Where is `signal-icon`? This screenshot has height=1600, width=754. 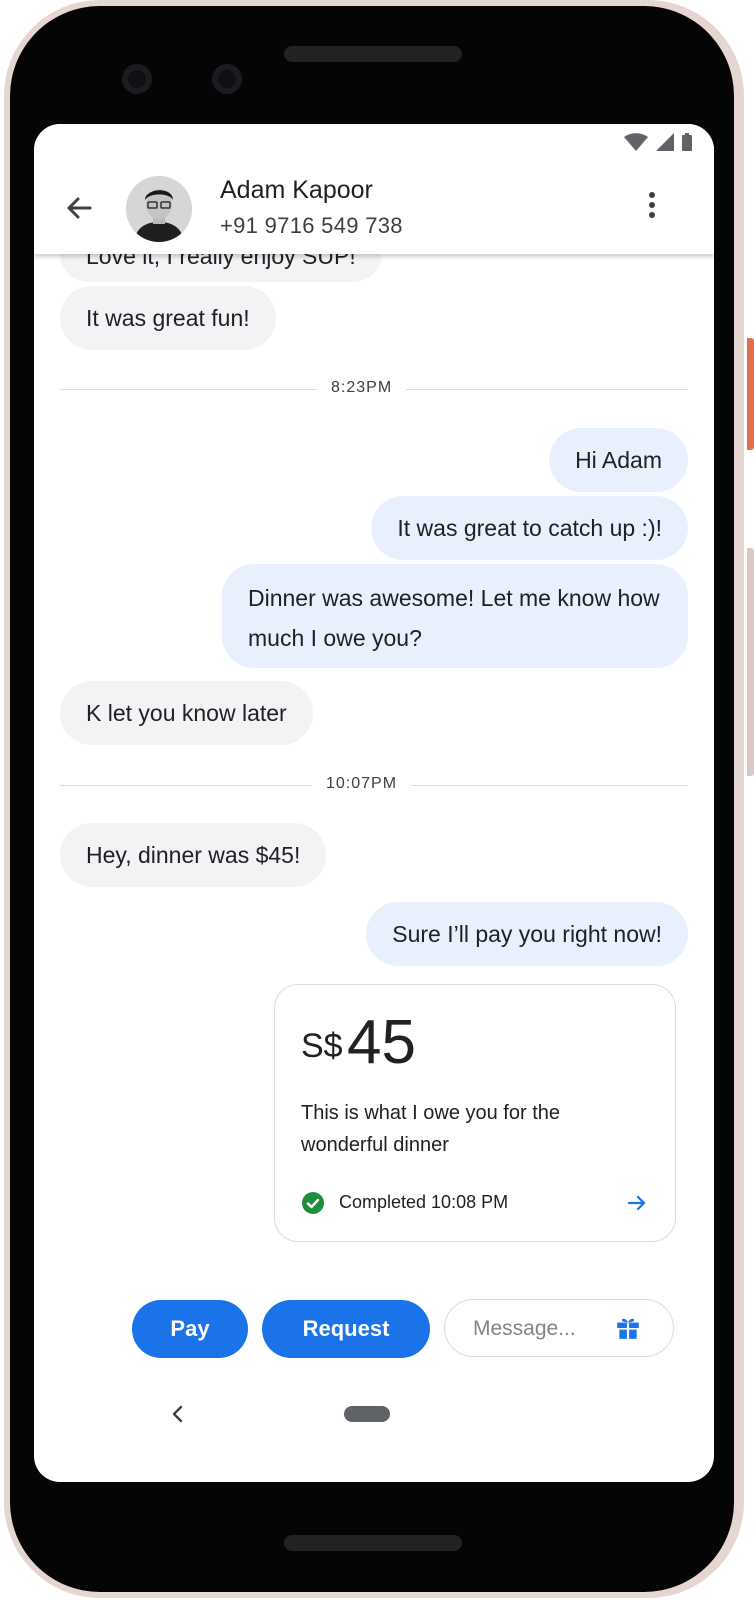
signal-icon is located at coordinates (665, 142).